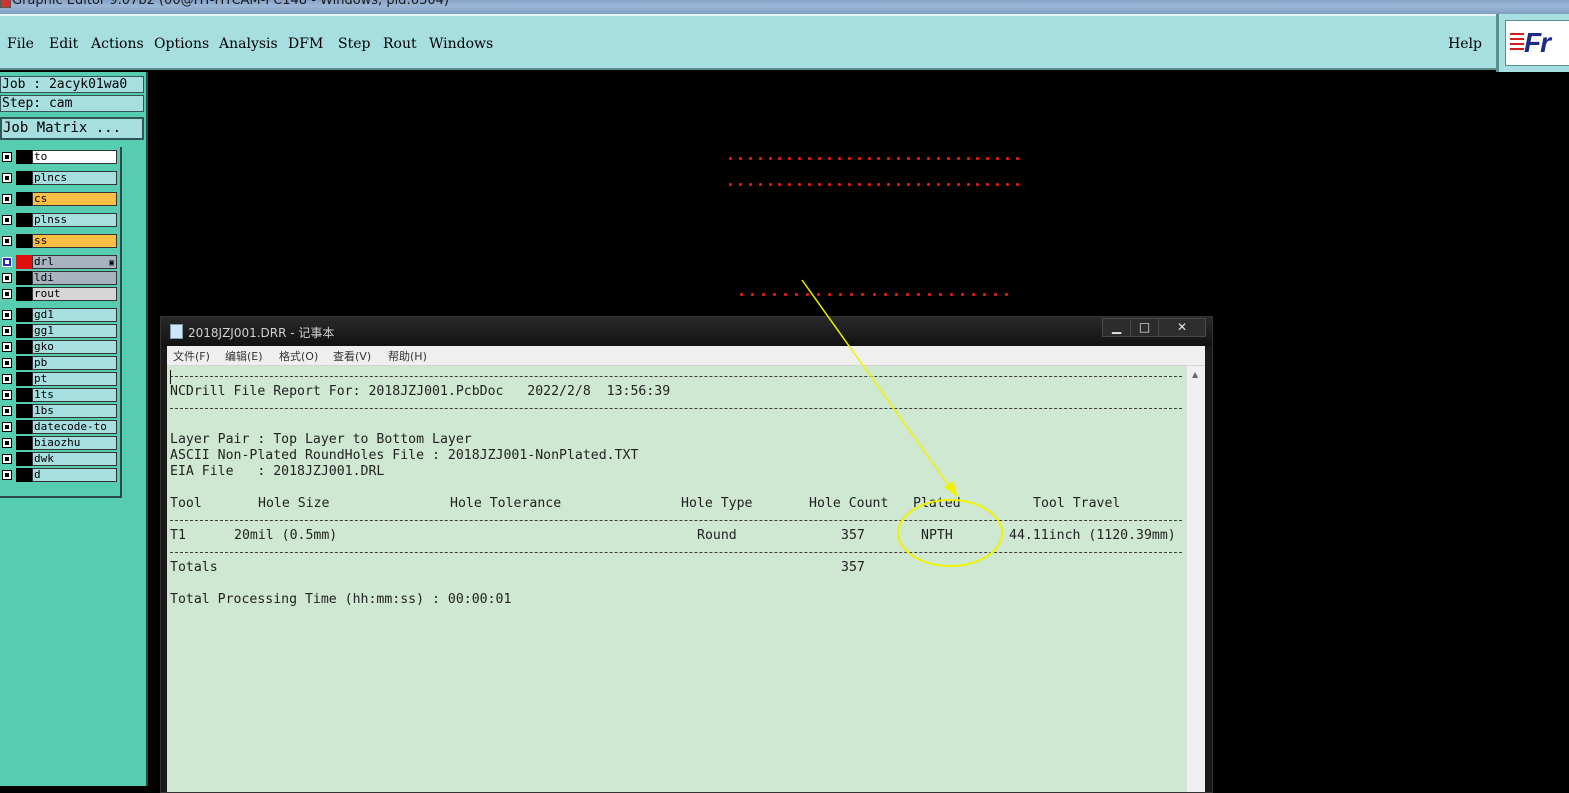  I want to click on layer-row-ss: ss, so click(58, 241).